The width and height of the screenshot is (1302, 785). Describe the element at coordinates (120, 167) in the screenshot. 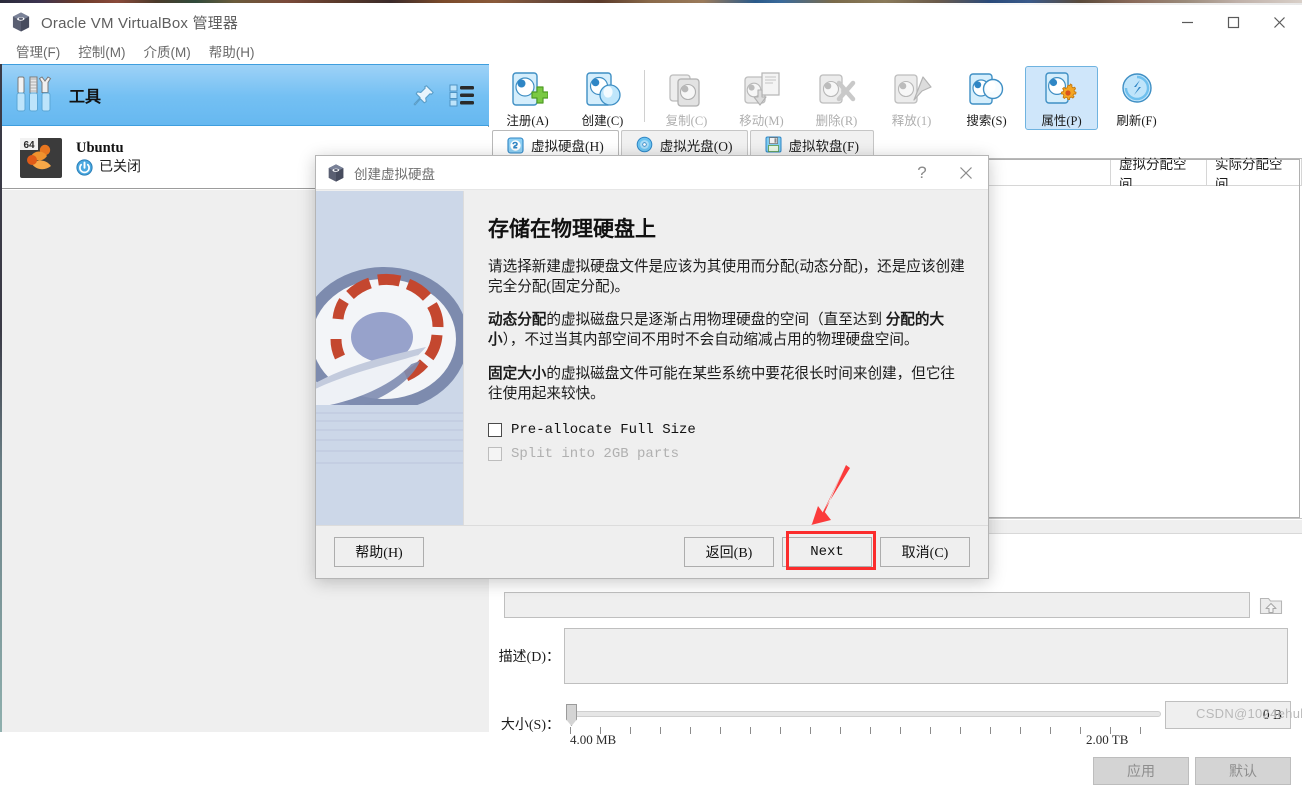

I see `vm-state-label: 已关闭` at that location.